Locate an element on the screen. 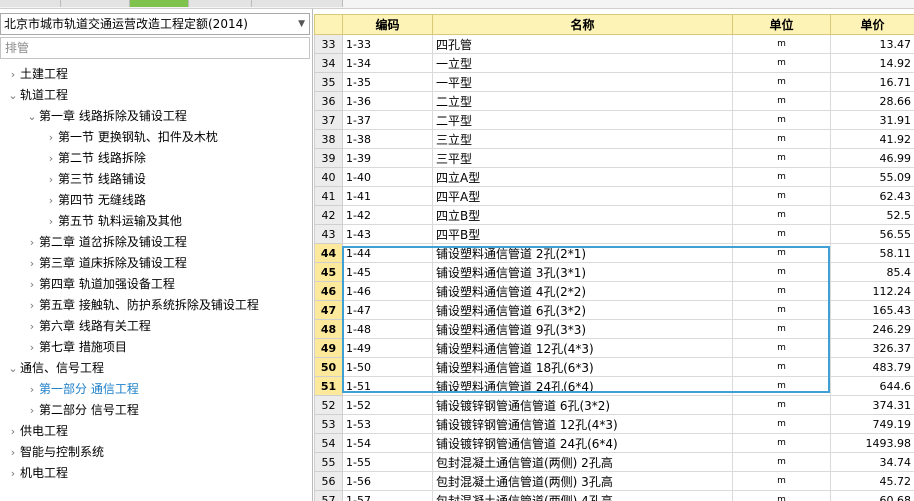 This screenshot has width=914, height=501. row-number: 41 is located at coordinates (328, 196).